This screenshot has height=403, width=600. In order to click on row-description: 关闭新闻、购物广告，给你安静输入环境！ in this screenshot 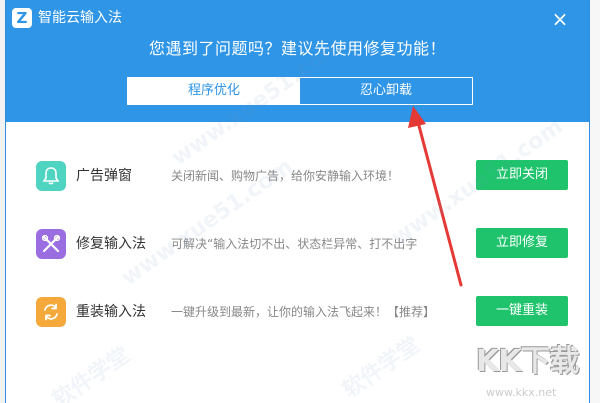, I will do `click(285, 176)`.